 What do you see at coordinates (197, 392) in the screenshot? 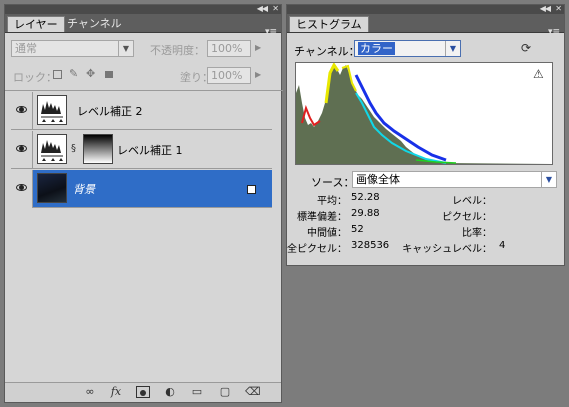
I see `new-group-folder-icon: ▭` at bounding box center [197, 392].